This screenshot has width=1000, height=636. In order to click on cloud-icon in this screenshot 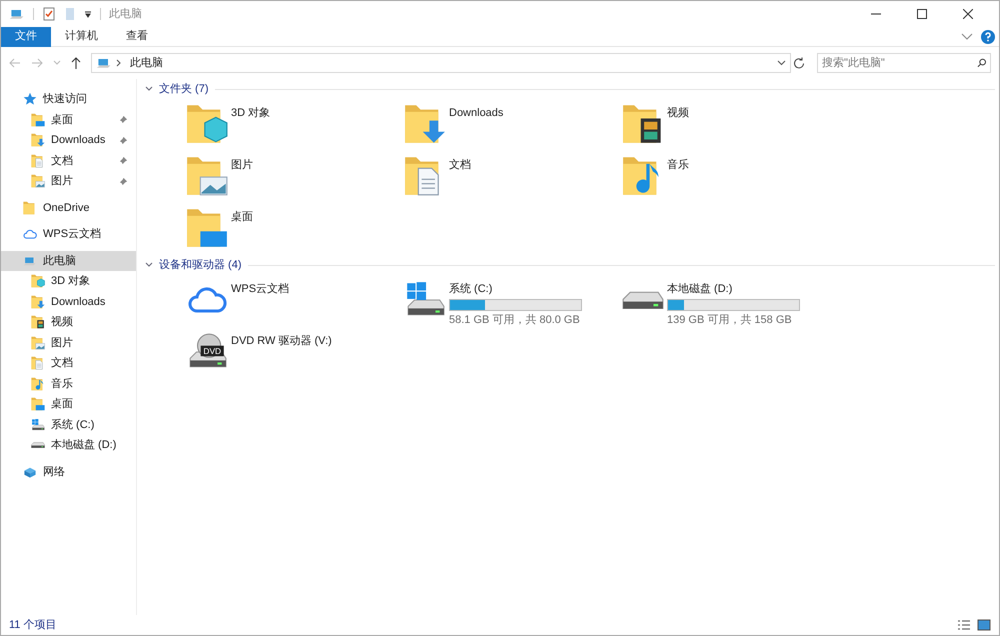, I will do `click(207, 300)`.